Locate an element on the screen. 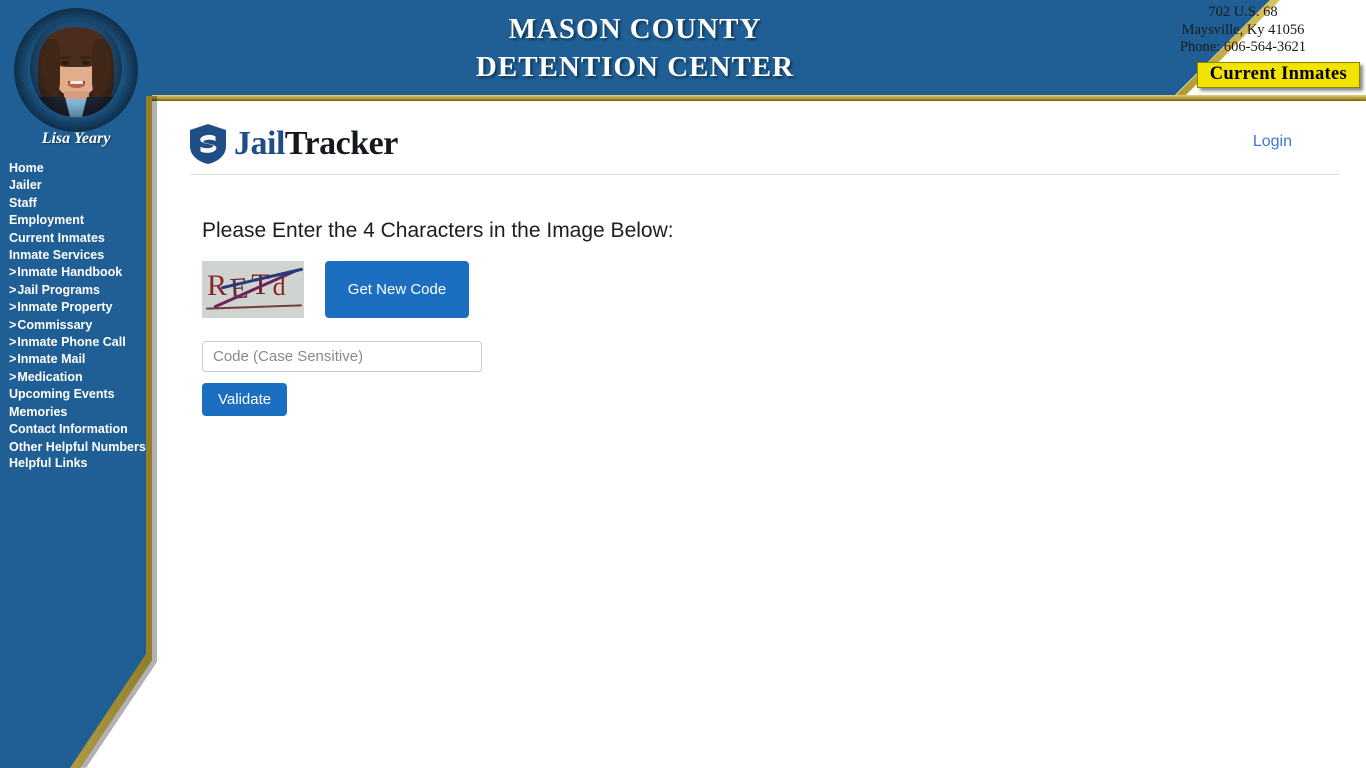 This screenshot has width=1366, height=768. sidebar-item-label: Inmate Handbook is located at coordinates (70, 272).